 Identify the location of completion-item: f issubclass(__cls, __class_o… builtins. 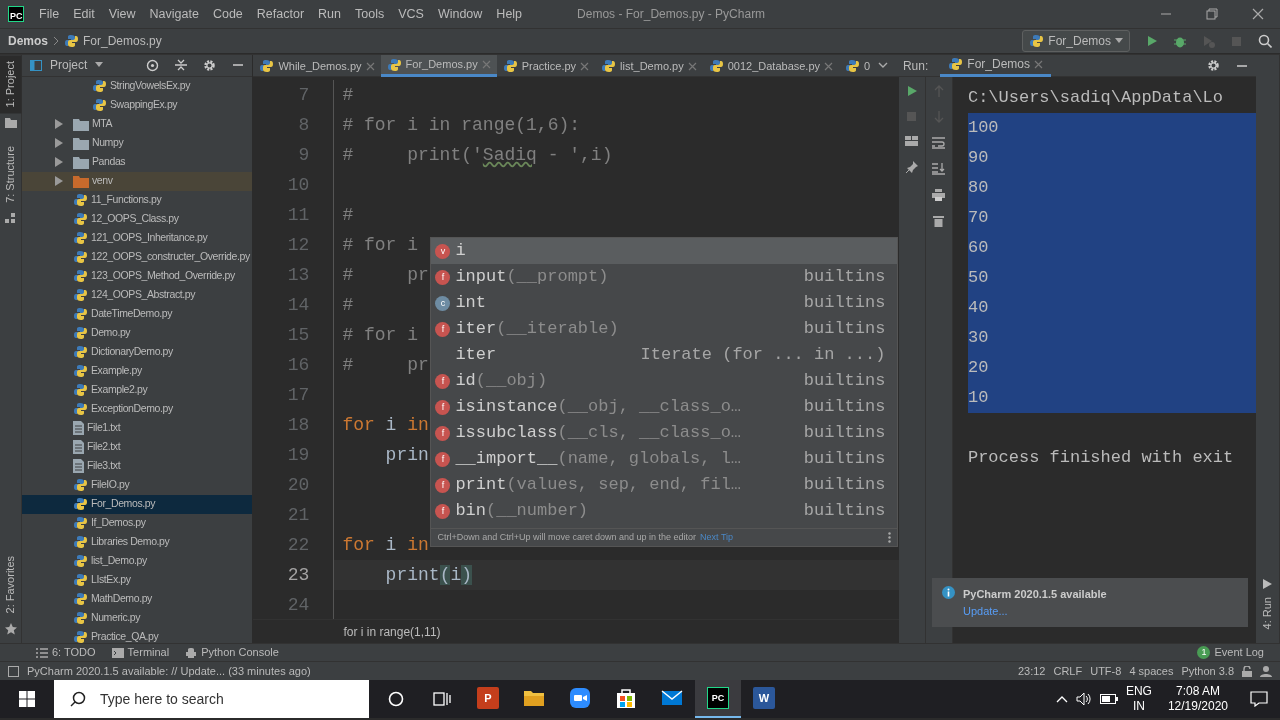
(664, 433).